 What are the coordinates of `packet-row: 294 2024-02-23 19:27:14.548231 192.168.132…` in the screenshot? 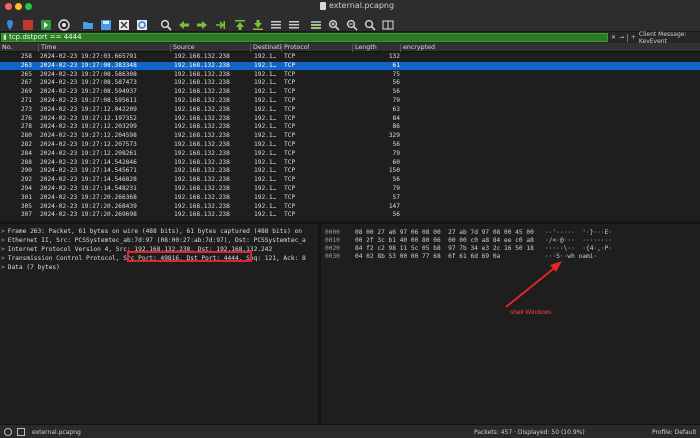 It's located at (350, 189).